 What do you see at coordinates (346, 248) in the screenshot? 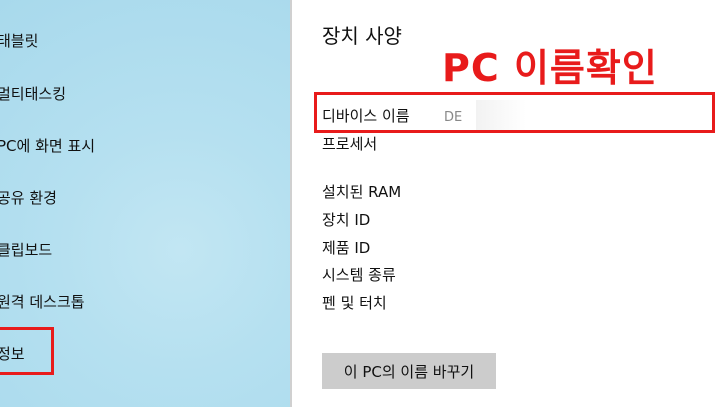
I see `product-id-label: 제품 ID` at bounding box center [346, 248].